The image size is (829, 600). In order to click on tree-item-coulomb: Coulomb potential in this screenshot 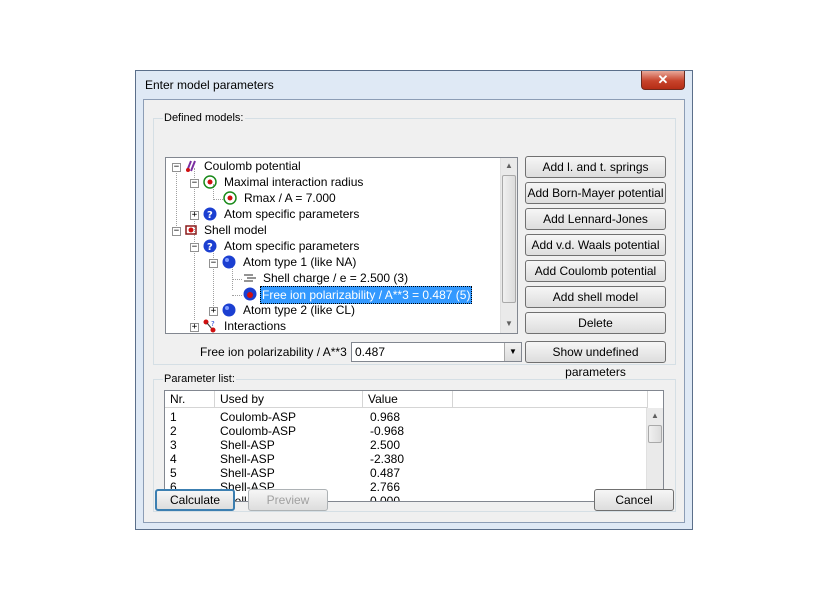, I will do `click(252, 166)`.